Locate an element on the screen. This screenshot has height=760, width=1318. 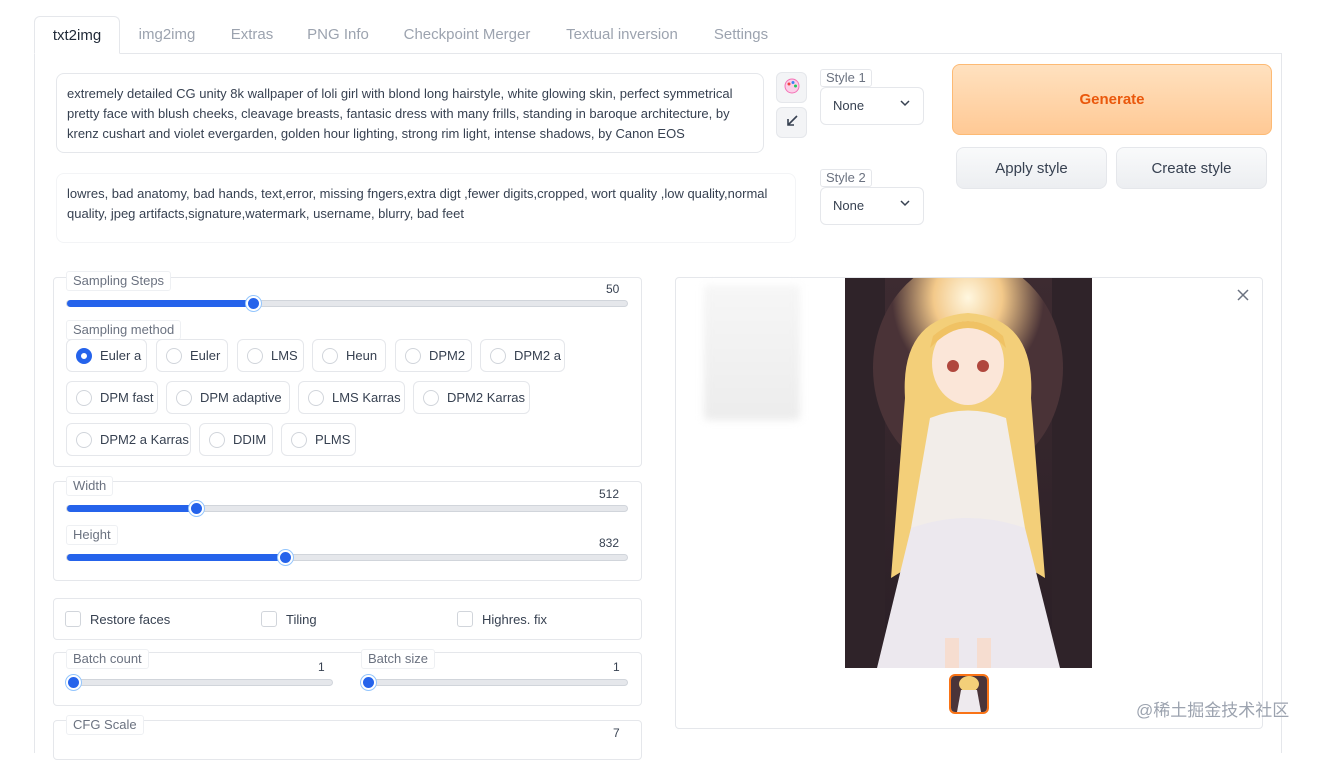
checkbox-label: Tiling is located at coordinates (301, 619).